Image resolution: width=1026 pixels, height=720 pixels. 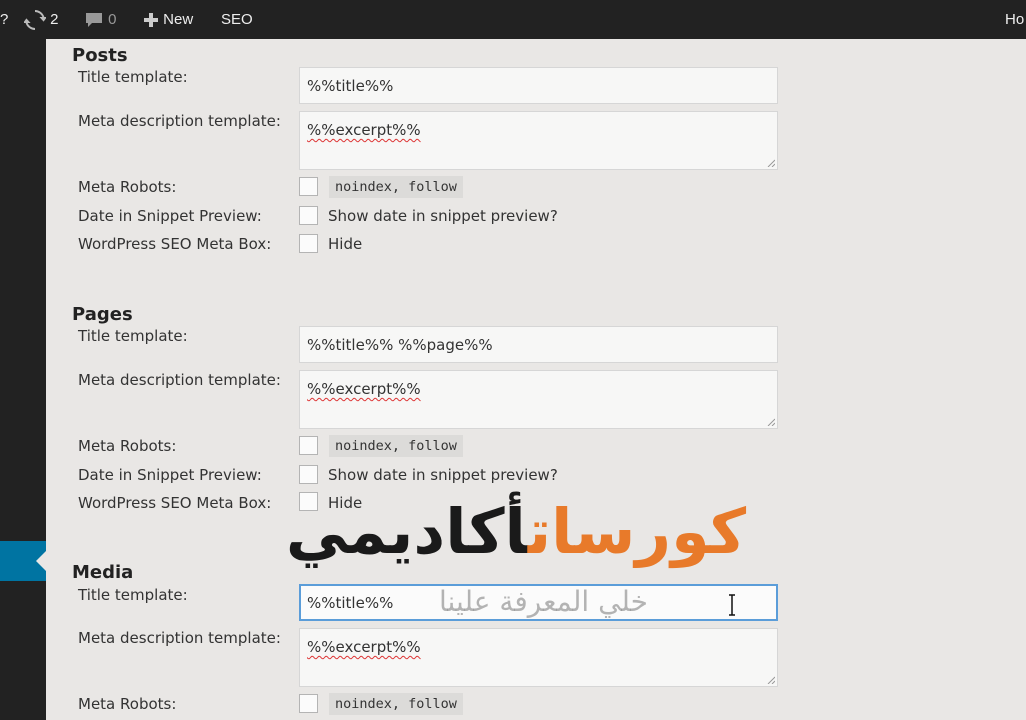 What do you see at coordinates (178, 19) in the screenshot?
I see `new-label: New` at bounding box center [178, 19].